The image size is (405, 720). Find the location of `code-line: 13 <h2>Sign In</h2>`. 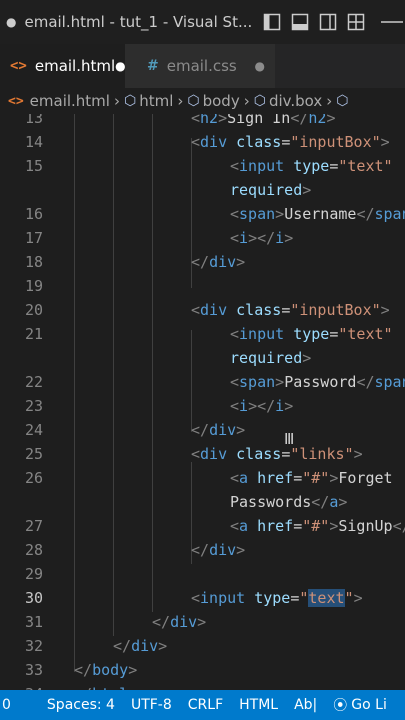

code-line: 13 <h2>Sign In</h2> is located at coordinates (202, 122).